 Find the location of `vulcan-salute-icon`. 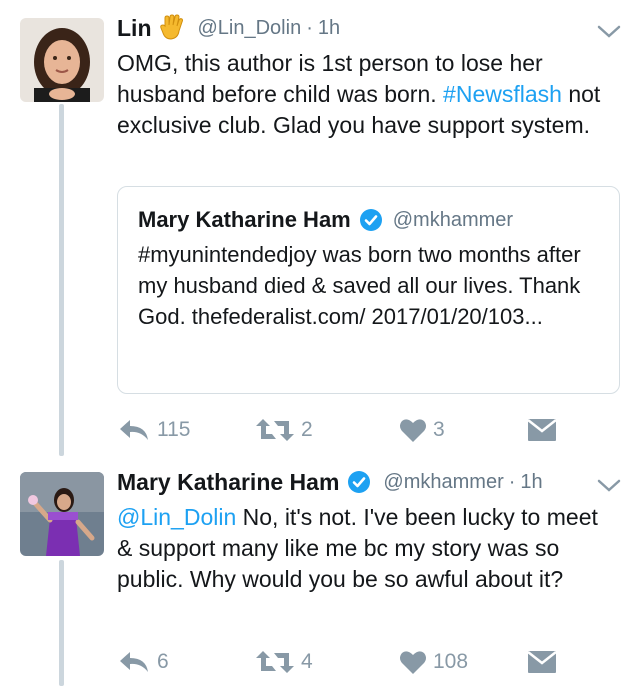

vulcan-salute-icon is located at coordinates (172, 28).